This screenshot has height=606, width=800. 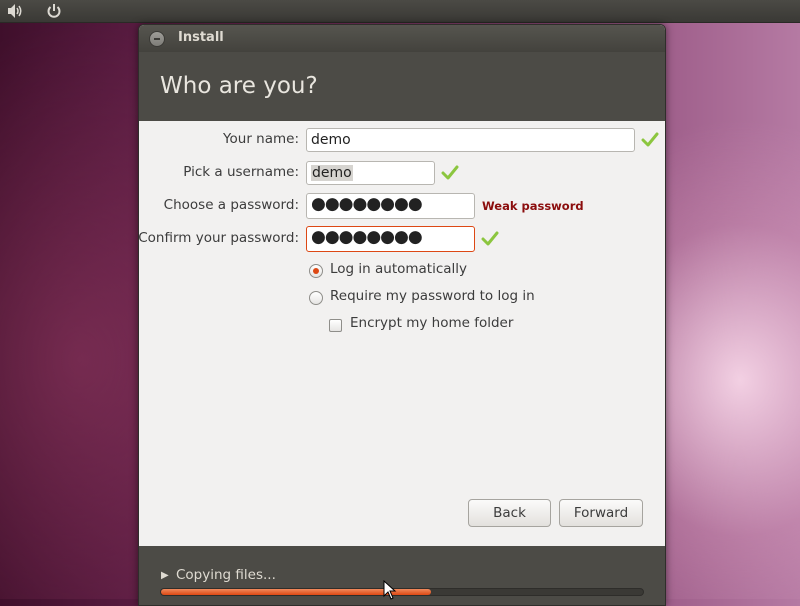 What do you see at coordinates (54, 13) in the screenshot?
I see `power-icon` at bounding box center [54, 13].